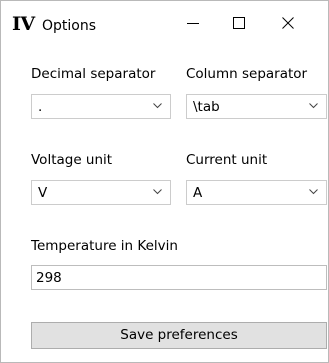 The height and width of the screenshot is (363, 329). Describe the element at coordinates (179, 335) in the screenshot. I see `save-preferences-button: Save preferences` at that location.